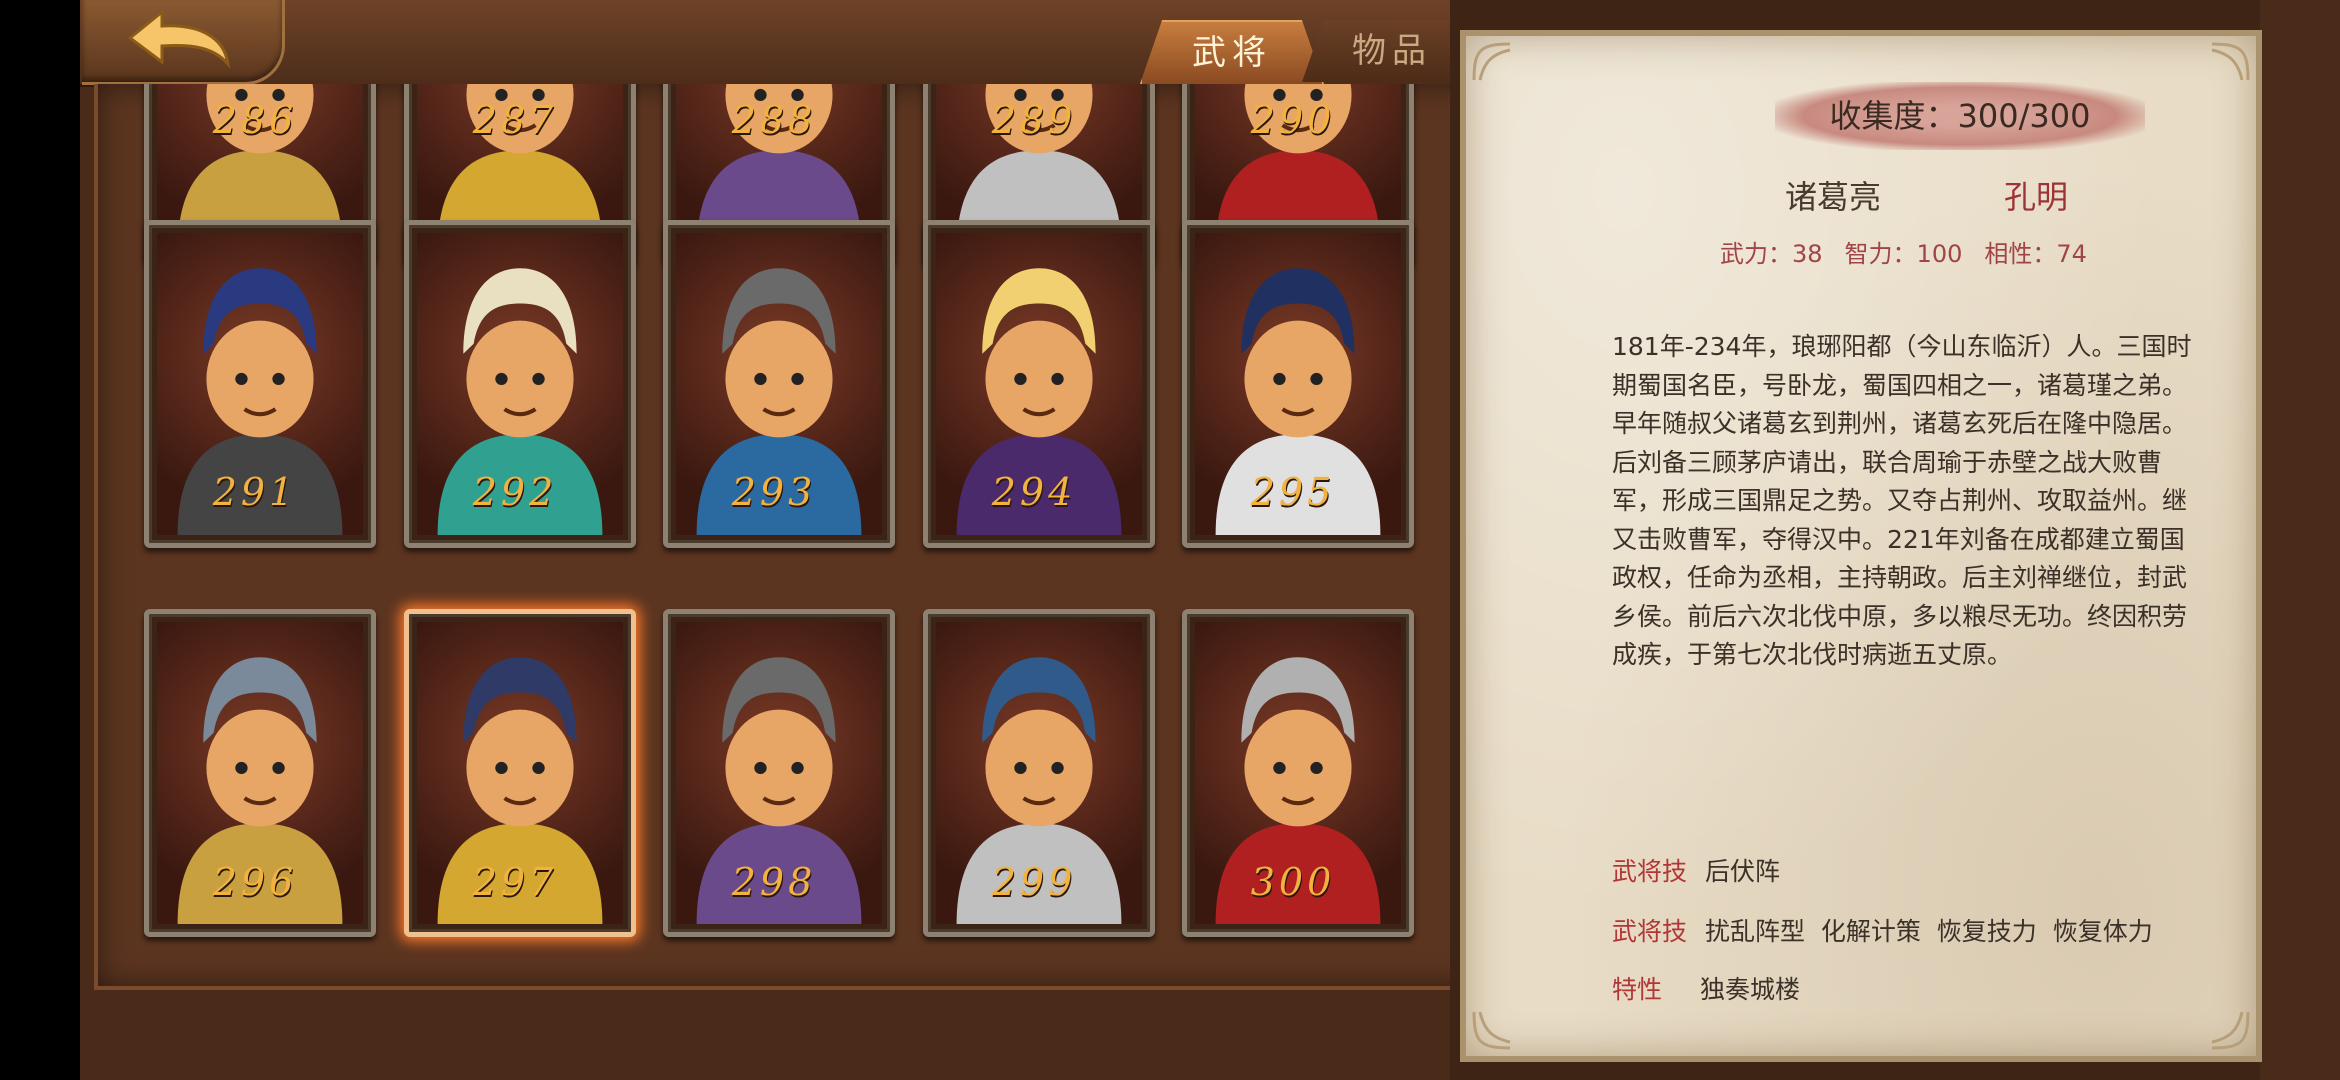 The width and height of the screenshot is (2340, 1080). Describe the element at coordinates (774, 120) in the screenshot. I see `general-number: 288` at that location.